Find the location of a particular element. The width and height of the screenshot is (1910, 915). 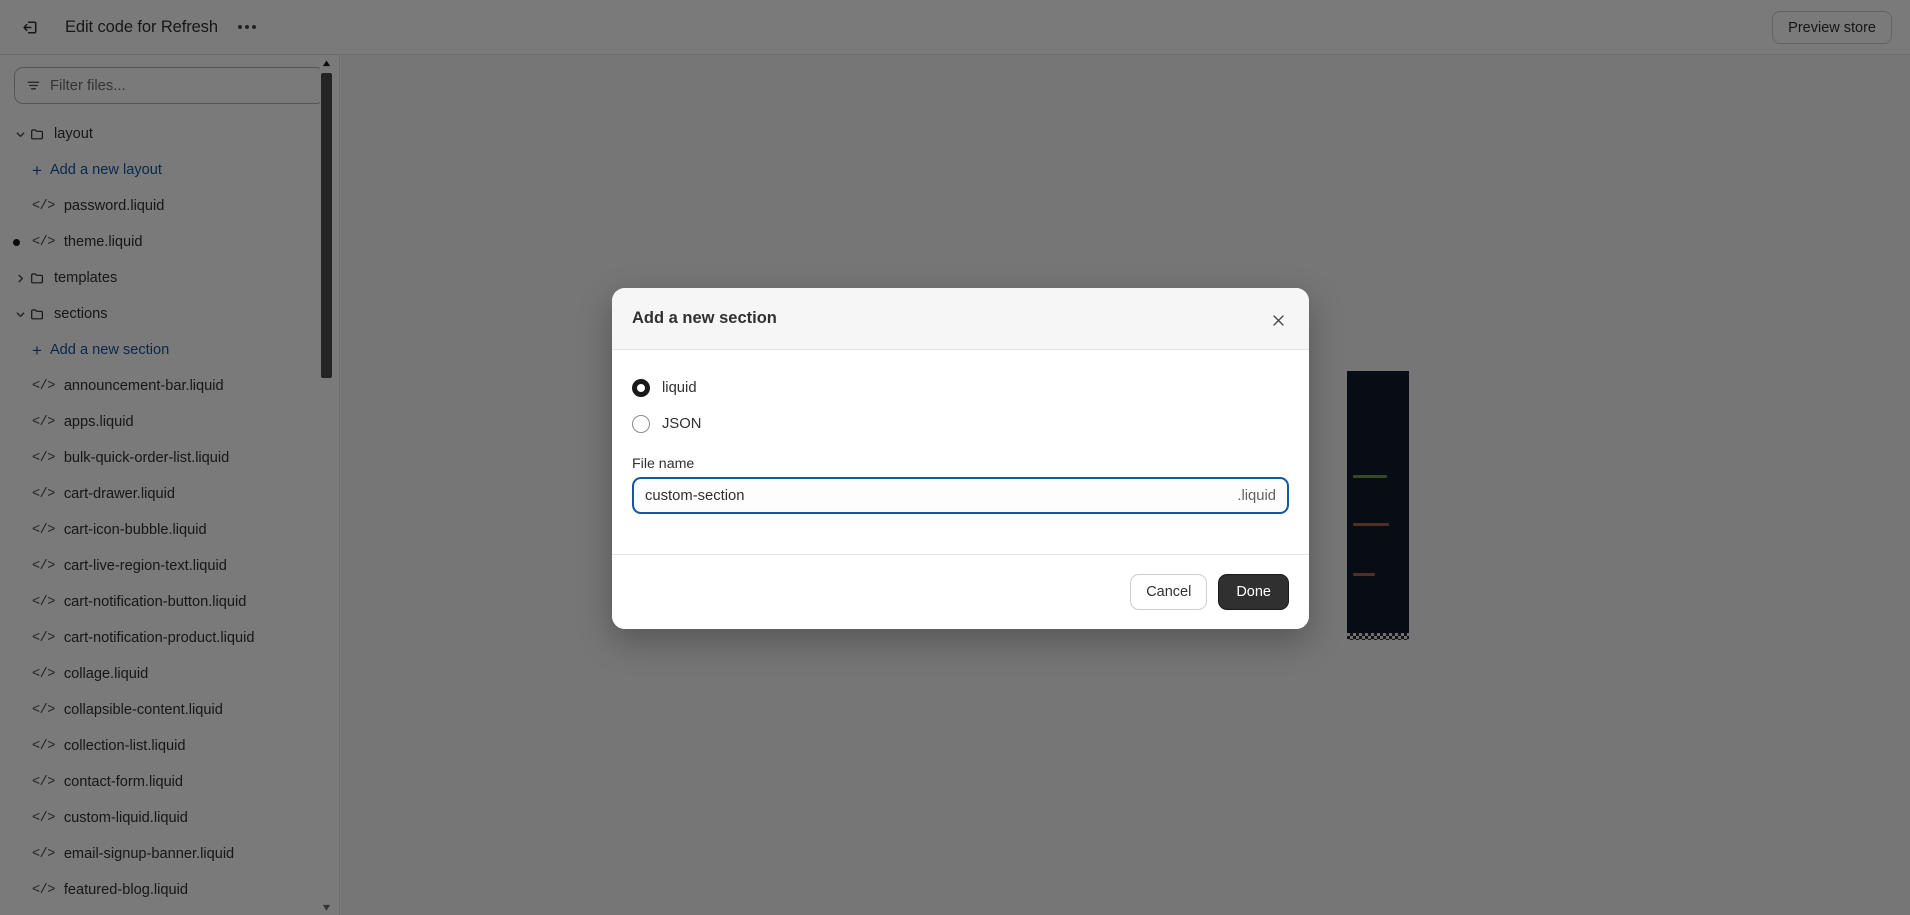

close-icon is located at coordinates (1278, 320).